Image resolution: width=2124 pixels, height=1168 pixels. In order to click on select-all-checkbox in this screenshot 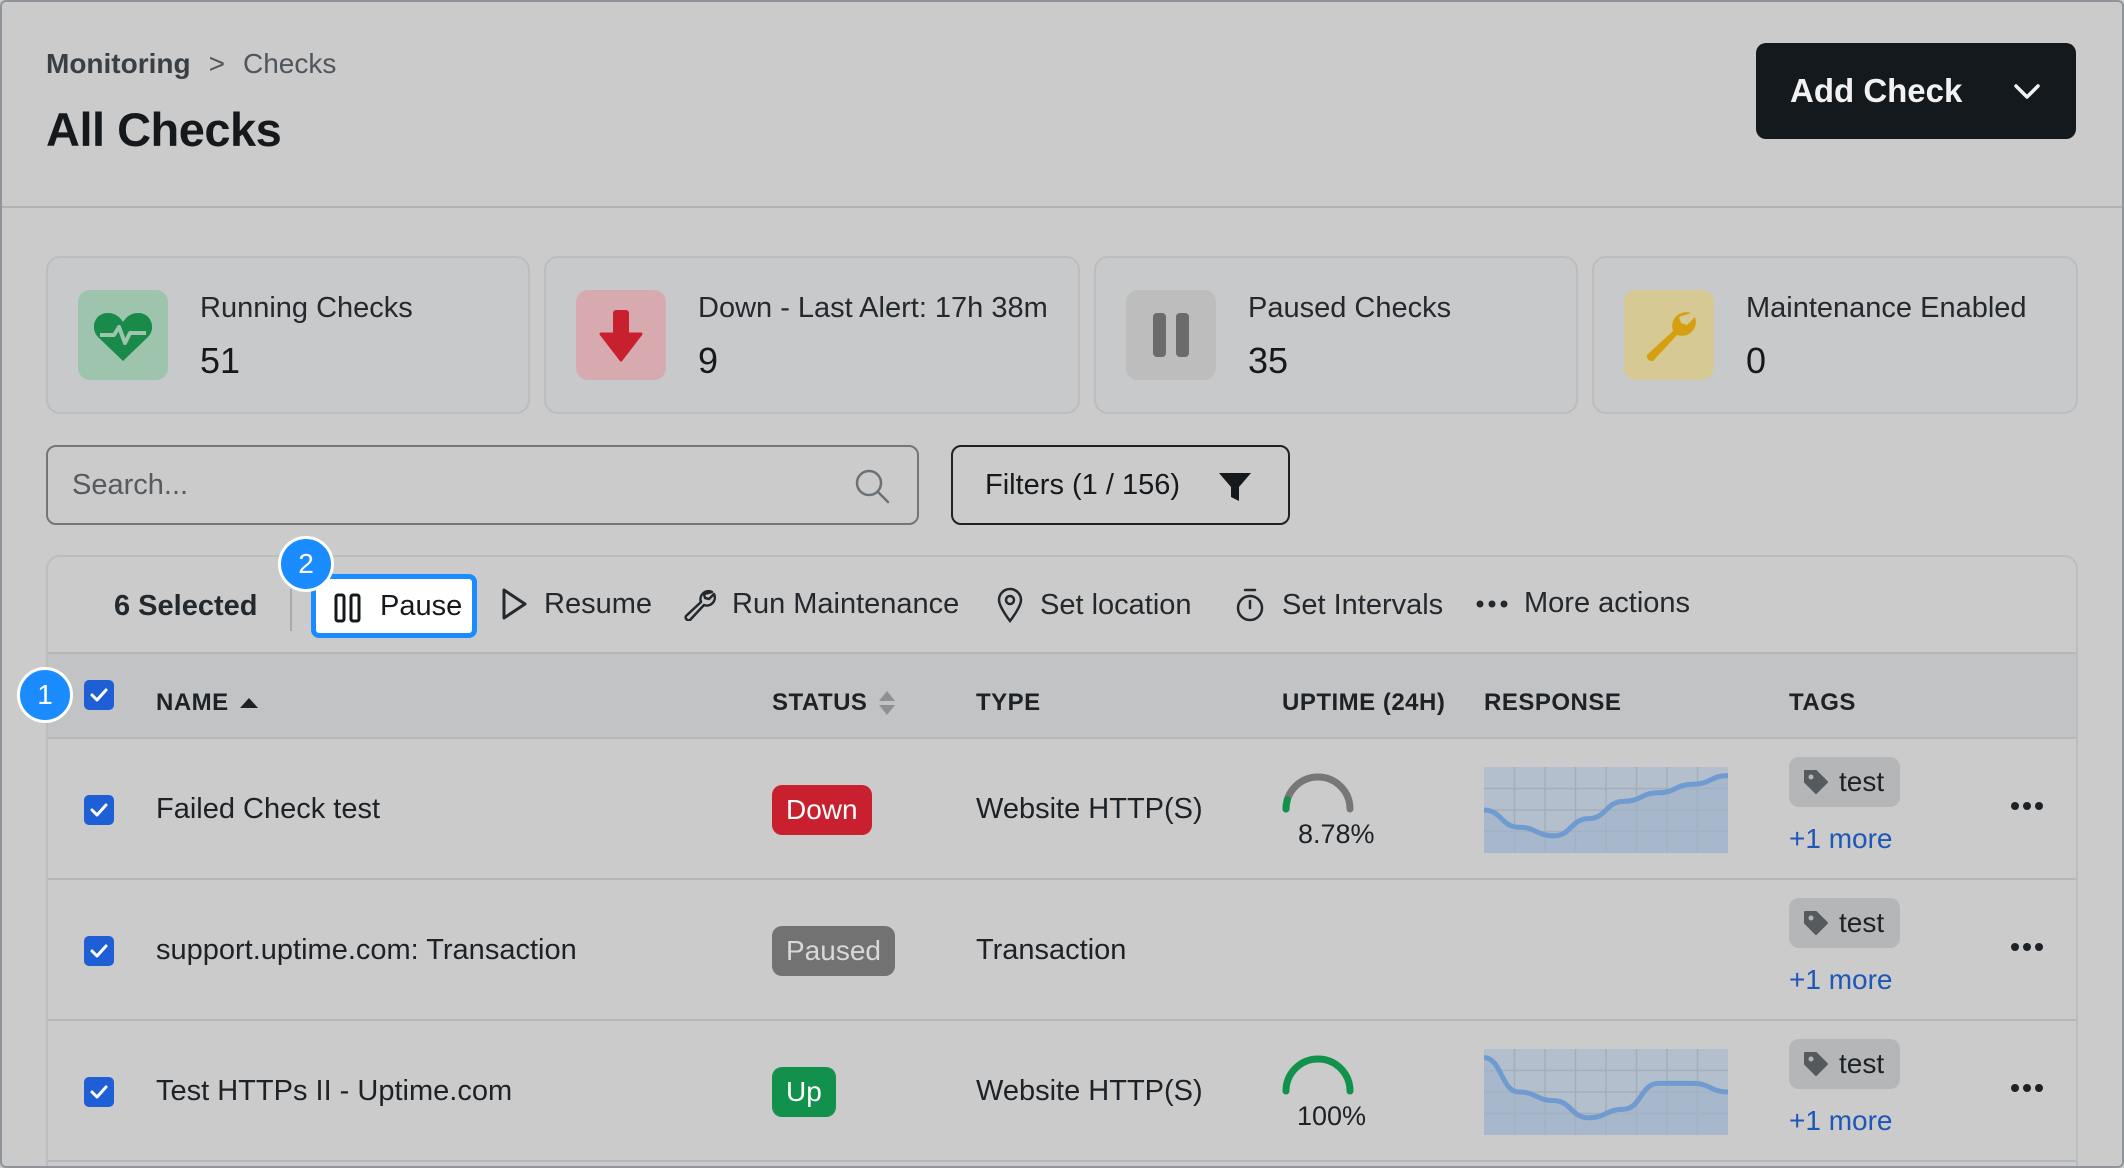, I will do `click(99, 695)`.